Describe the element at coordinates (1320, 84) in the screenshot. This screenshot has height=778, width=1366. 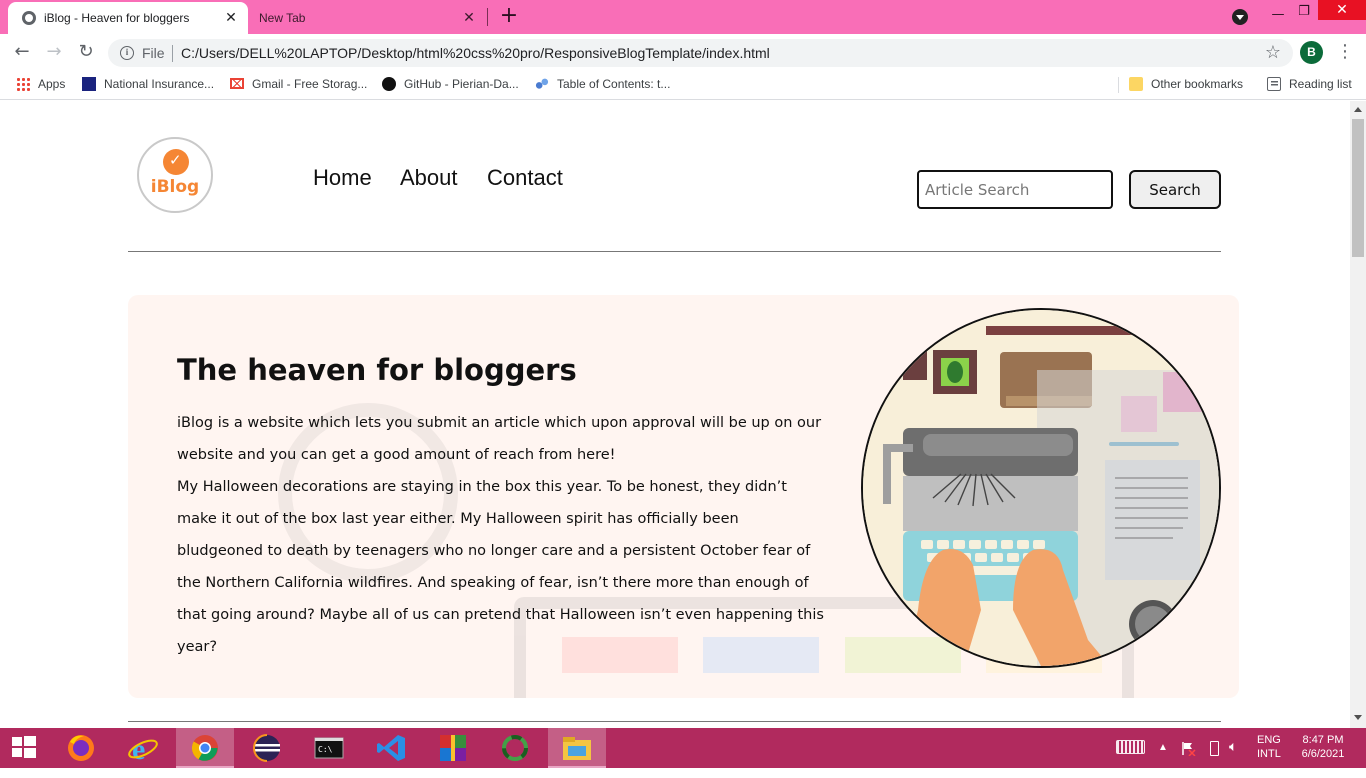
I see `bookmark-label: Reading list` at that location.